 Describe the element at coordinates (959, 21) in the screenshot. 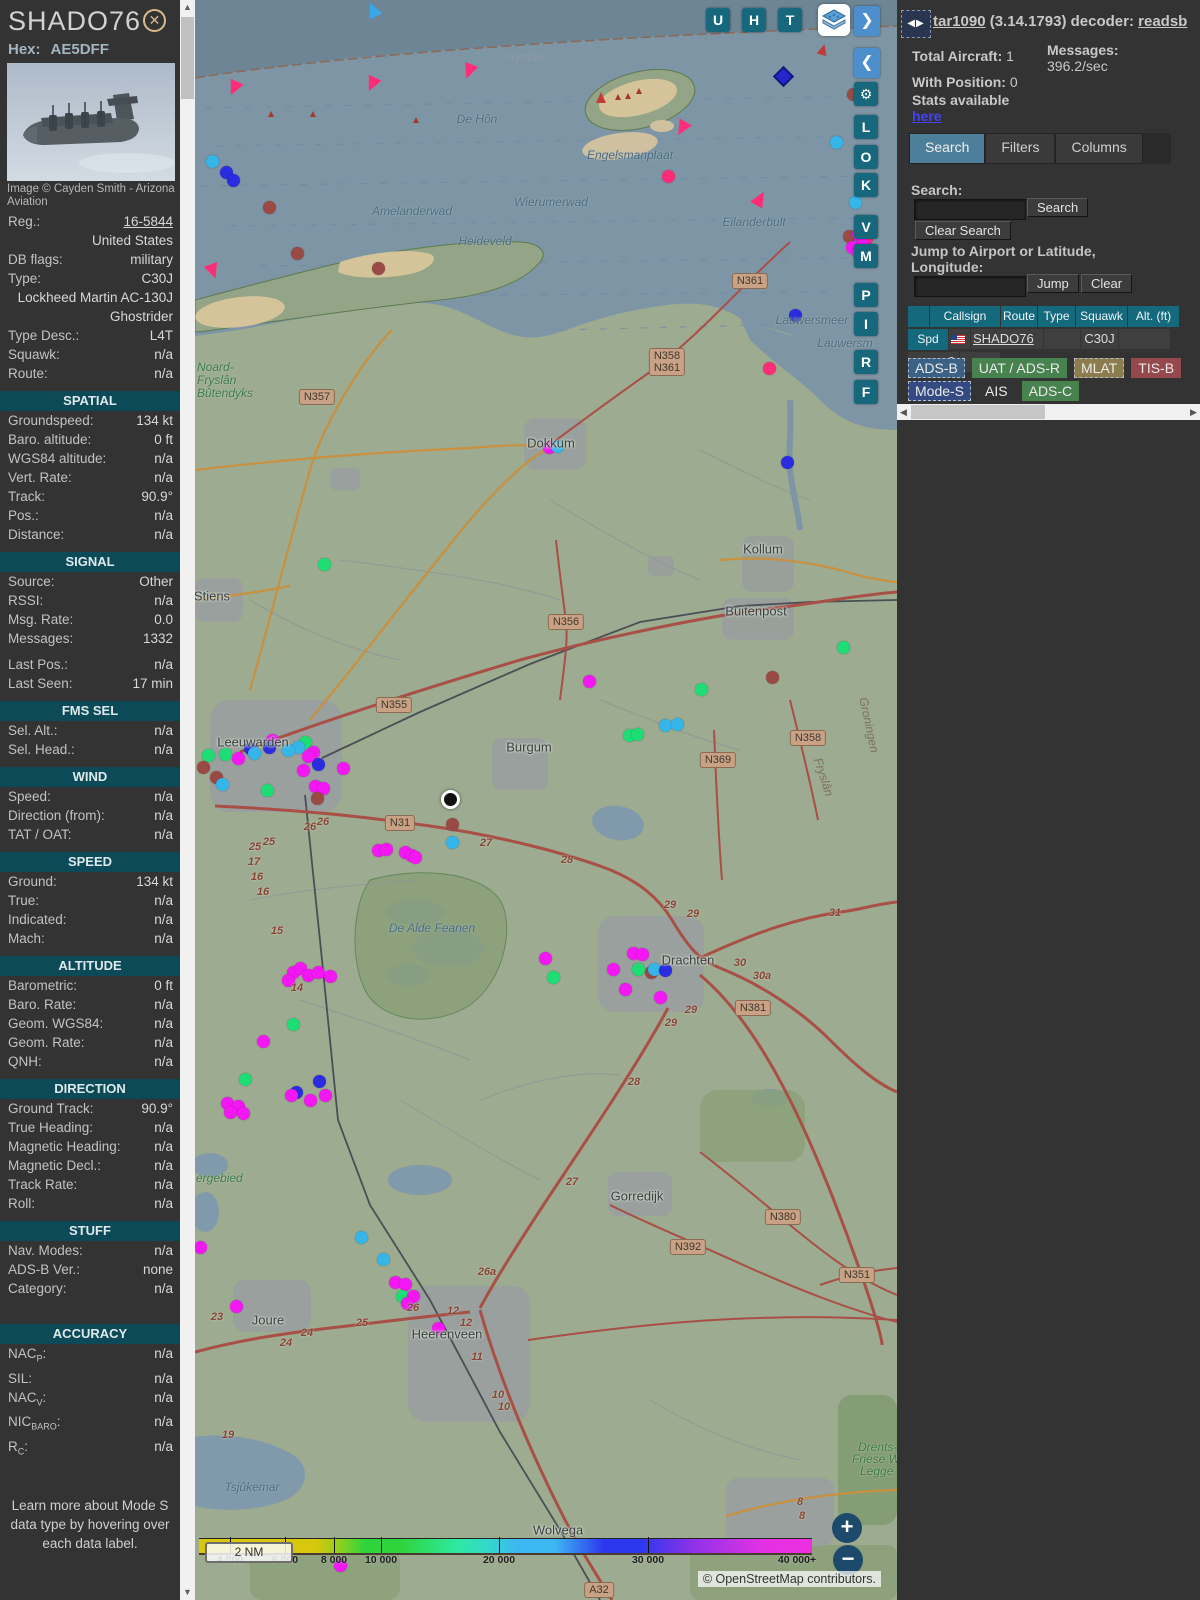

I see `tar1090-link: tar1090` at that location.